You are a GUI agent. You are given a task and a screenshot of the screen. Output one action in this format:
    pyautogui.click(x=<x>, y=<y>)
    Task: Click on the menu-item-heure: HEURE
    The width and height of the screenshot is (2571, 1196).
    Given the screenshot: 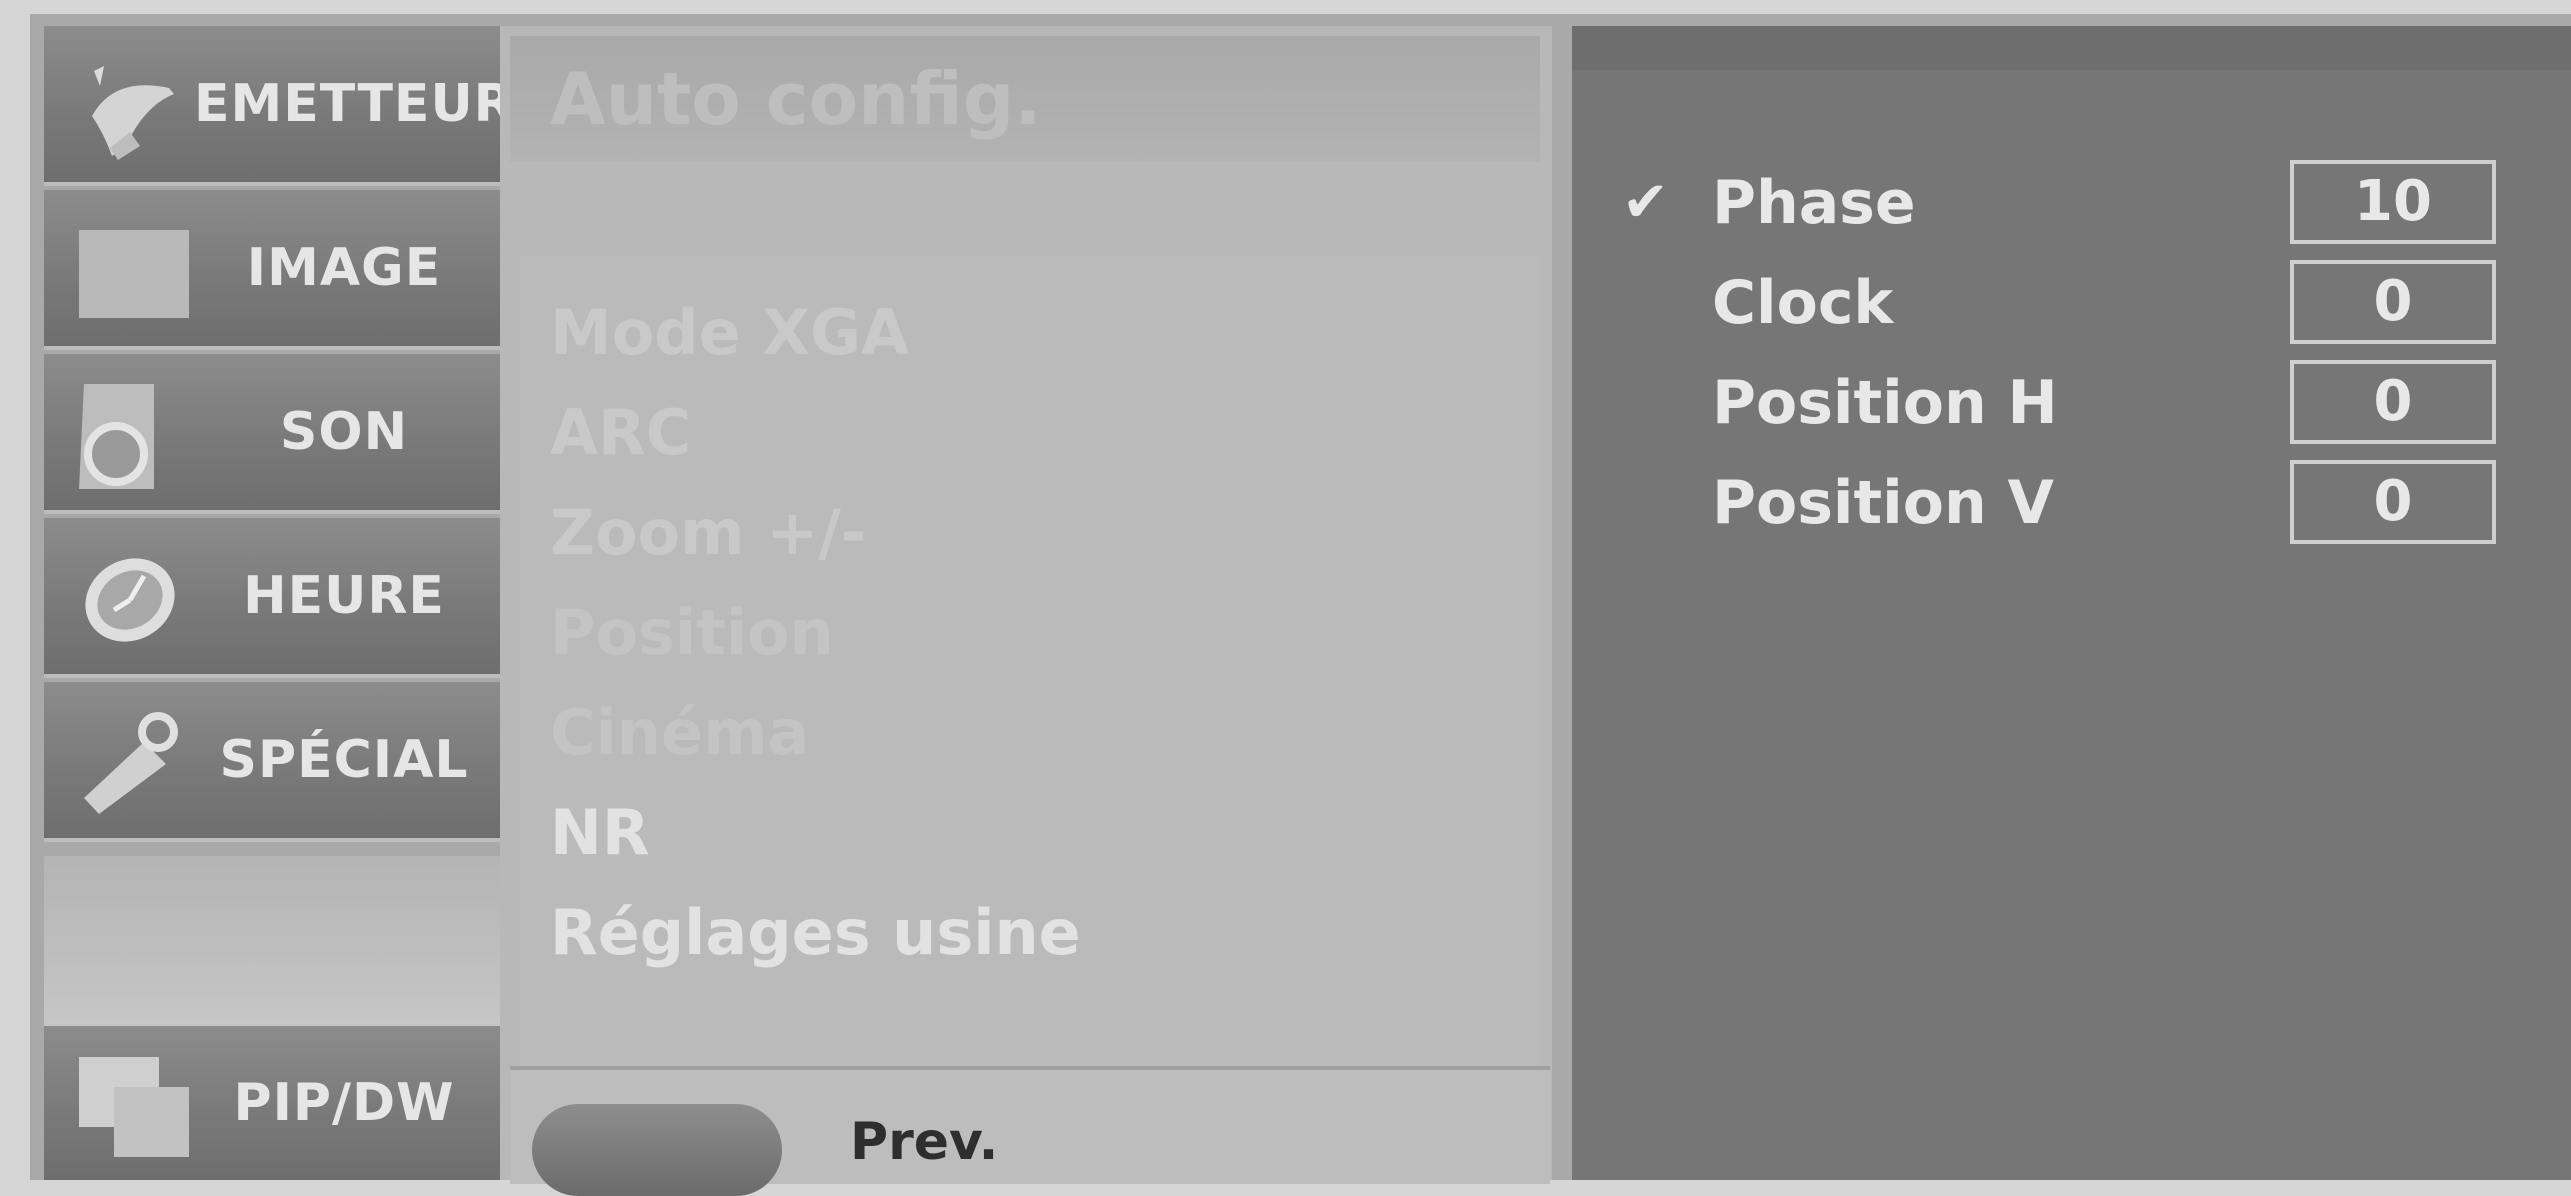 What is the action you would take?
    pyautogui.click(x=272, y=598)
    